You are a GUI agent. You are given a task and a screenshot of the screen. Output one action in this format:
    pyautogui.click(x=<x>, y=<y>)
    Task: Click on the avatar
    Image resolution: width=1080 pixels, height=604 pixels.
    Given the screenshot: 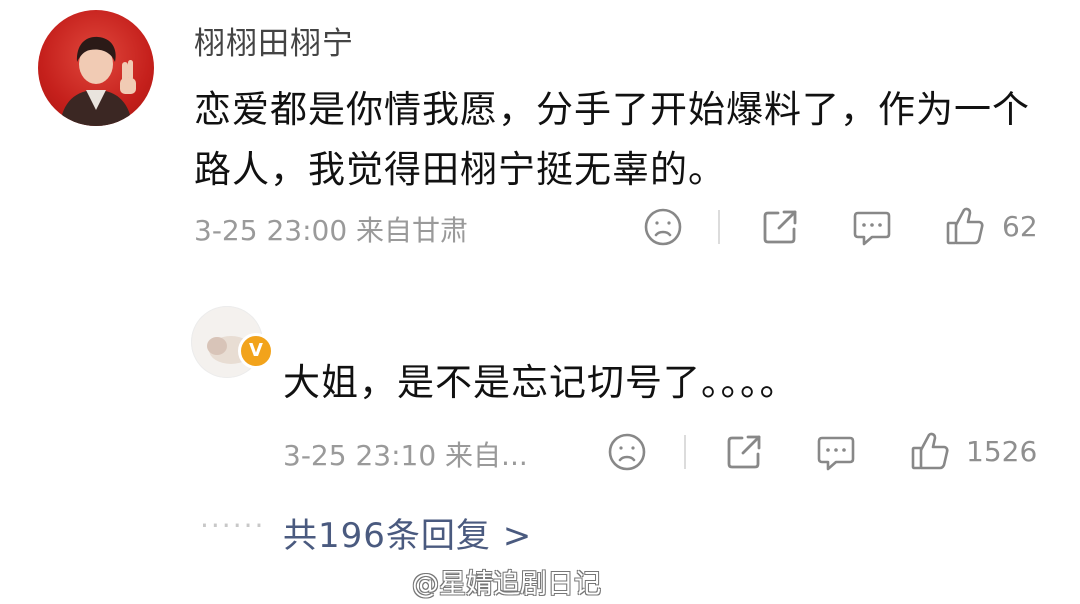 What is the action you would take?
    pyautogui.click(x=96, y=68)
    